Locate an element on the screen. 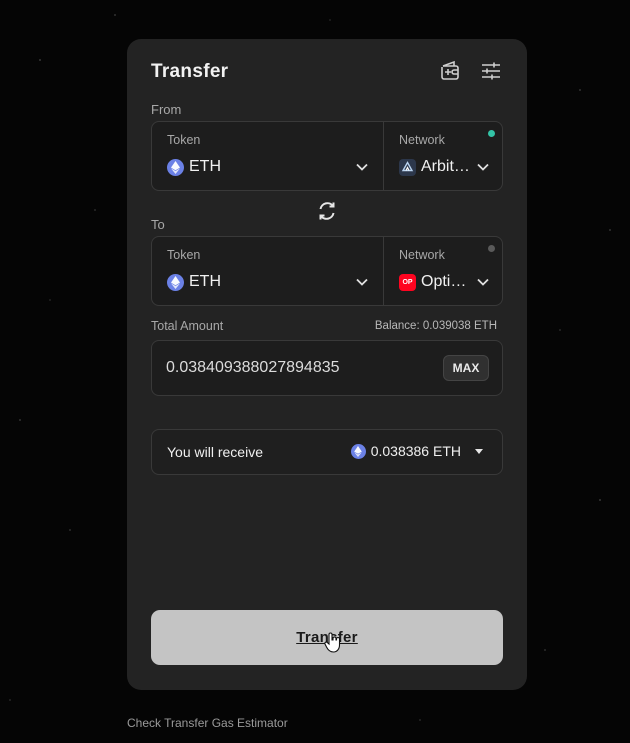 This screenshot has height=743, width=630. receive-amount: 0.038386 ETH is located at coordinates (415, 451).